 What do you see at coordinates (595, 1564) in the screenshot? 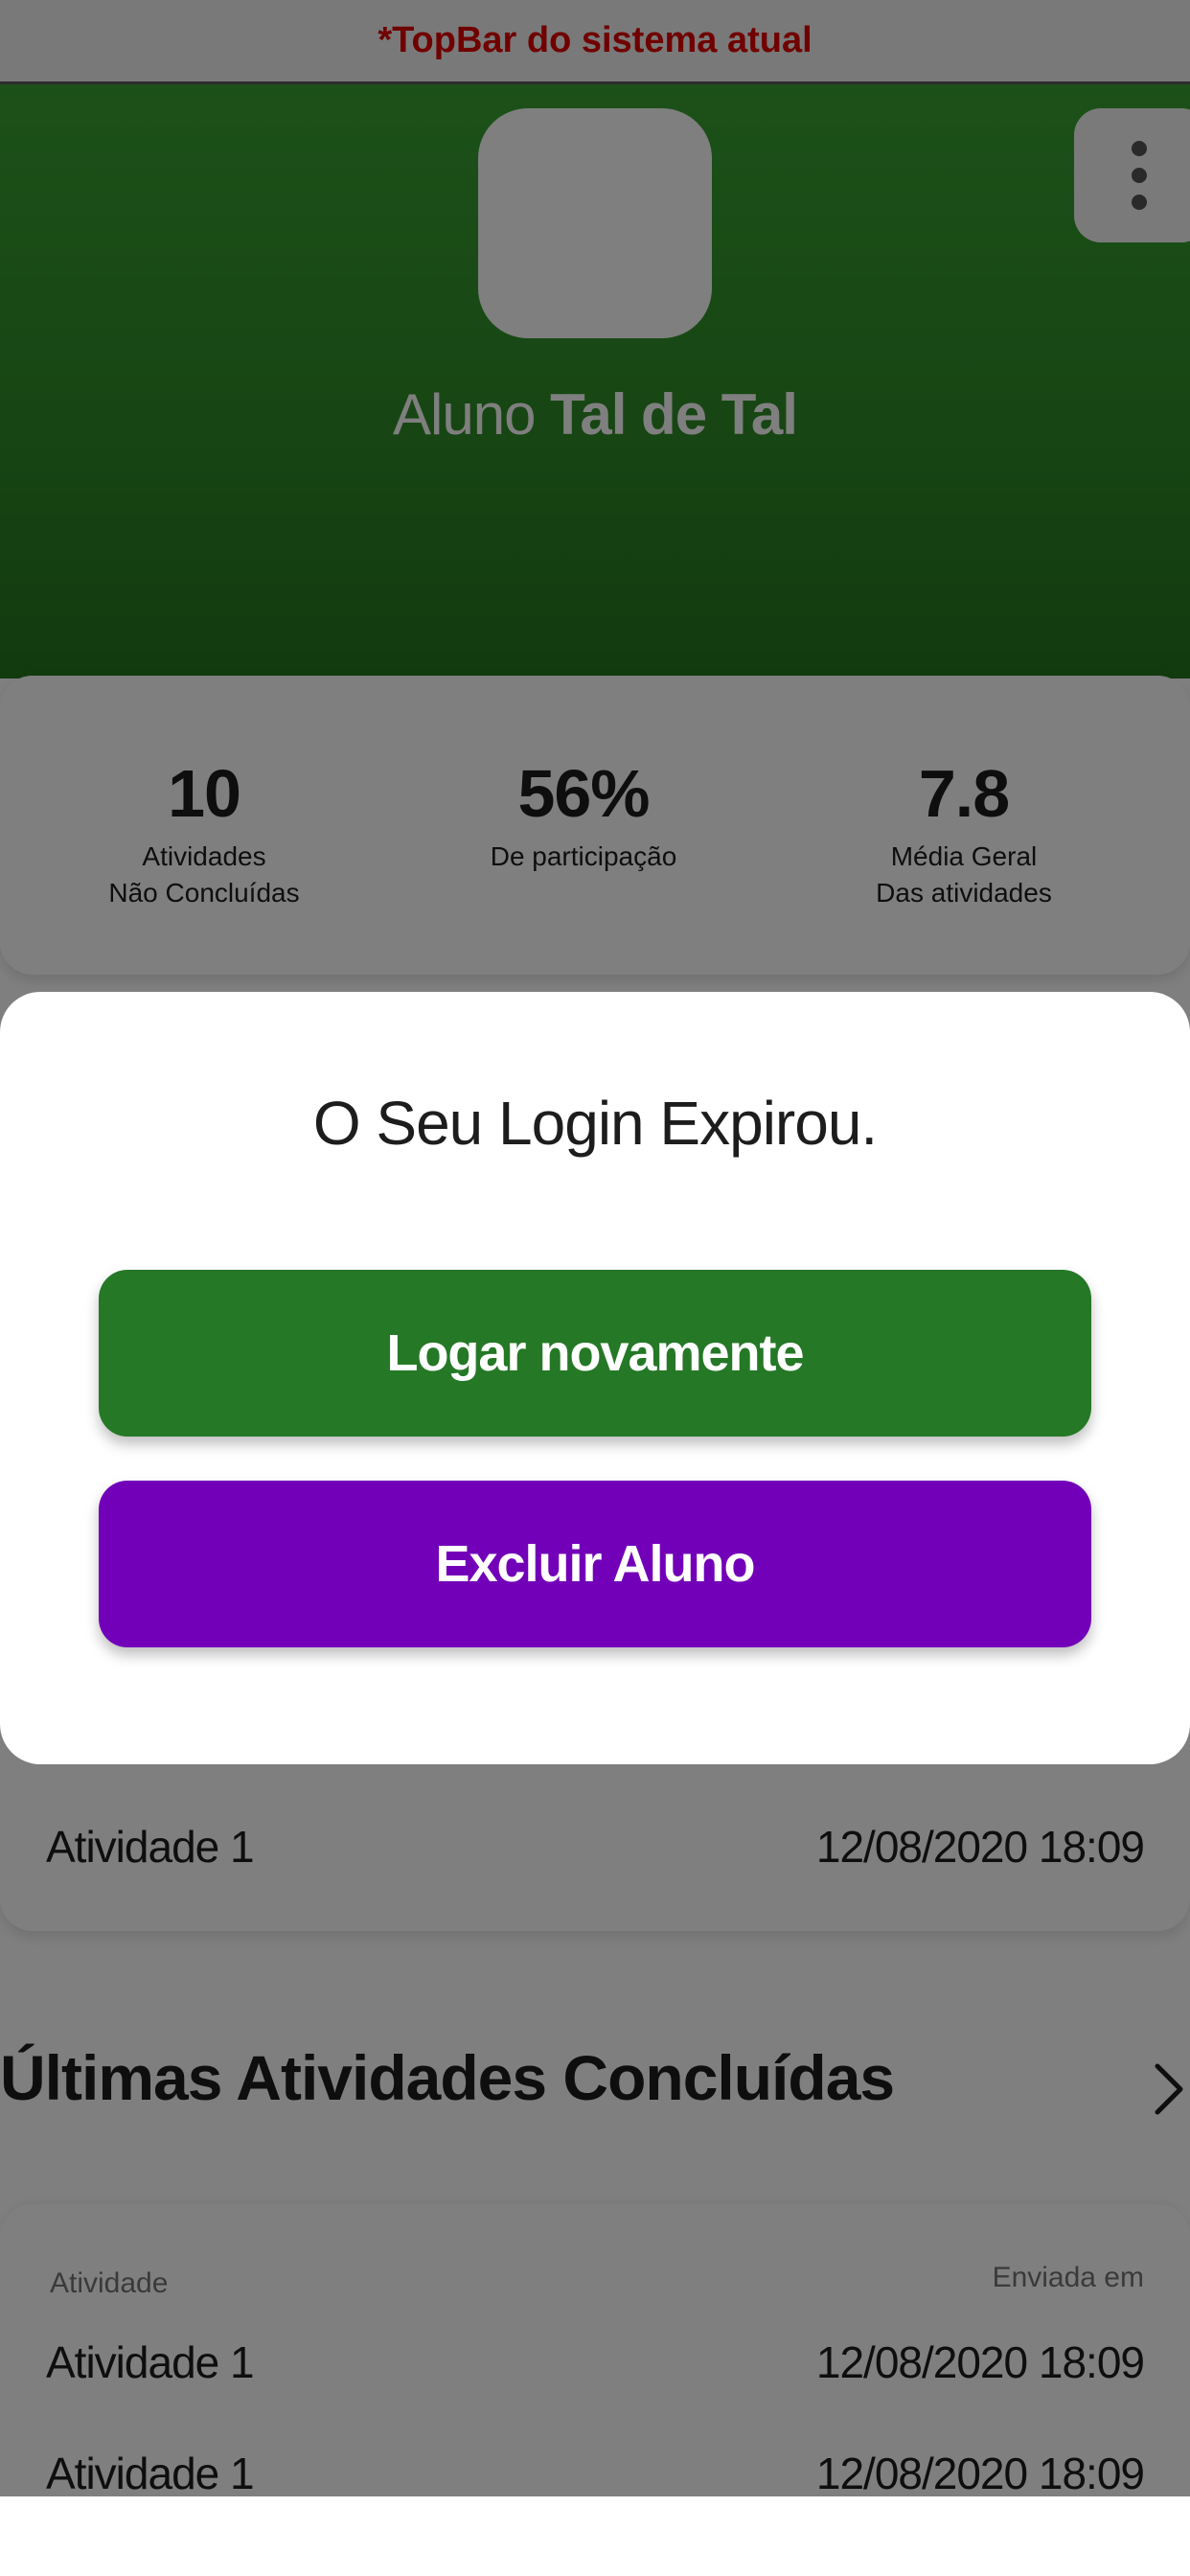
I see `delete-student-button: Excluir Aluno` at bounding box center [595, 1564].